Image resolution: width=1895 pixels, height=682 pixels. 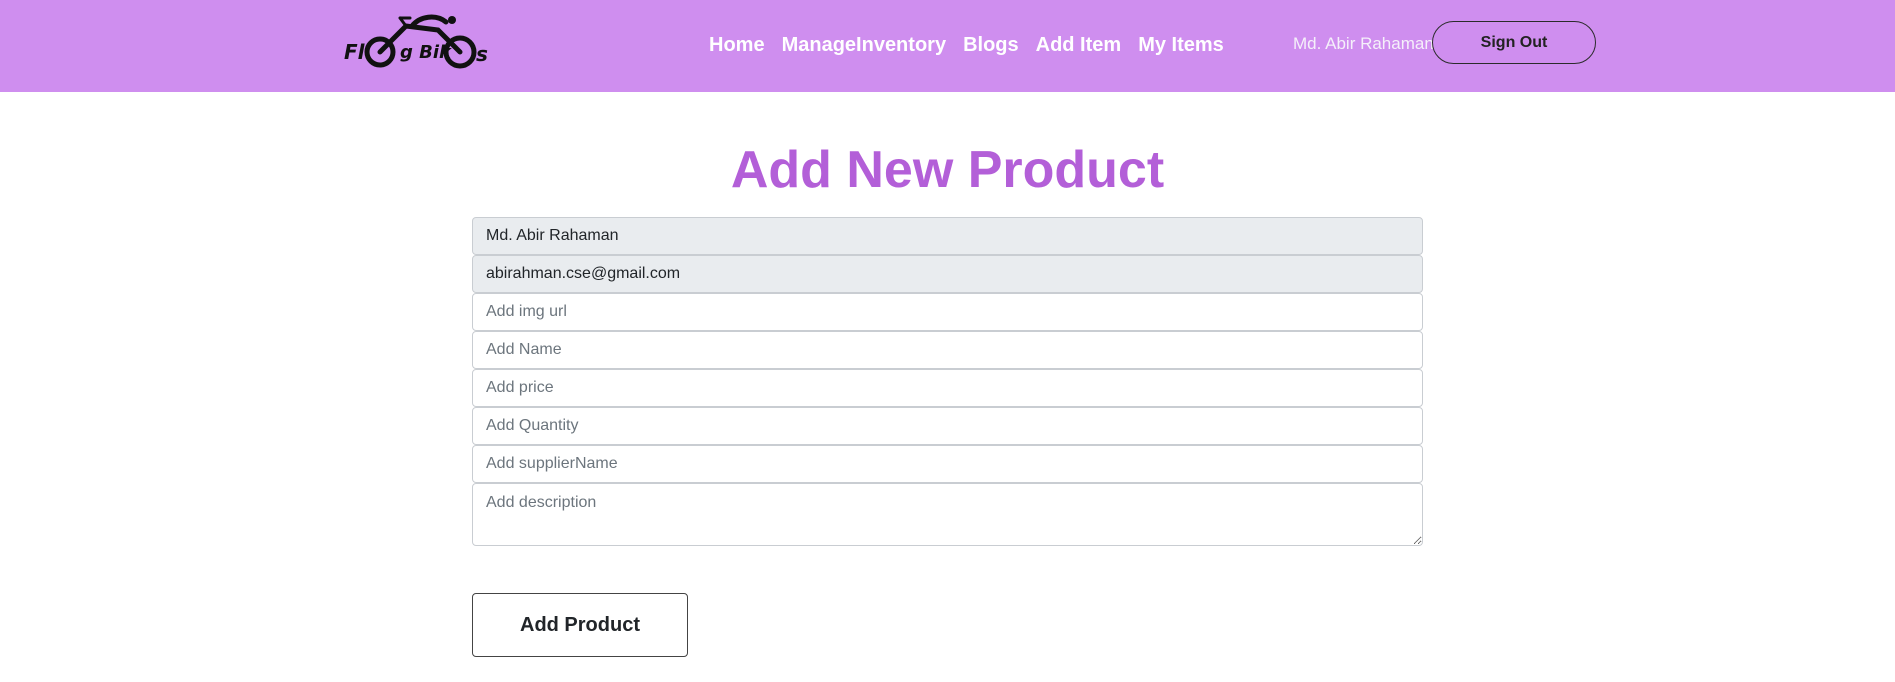 What do you see at coordinates (1181, 45) in the screenshot?
I see `nav-link-my-items: My Items` at bounding box center [1181, 45].